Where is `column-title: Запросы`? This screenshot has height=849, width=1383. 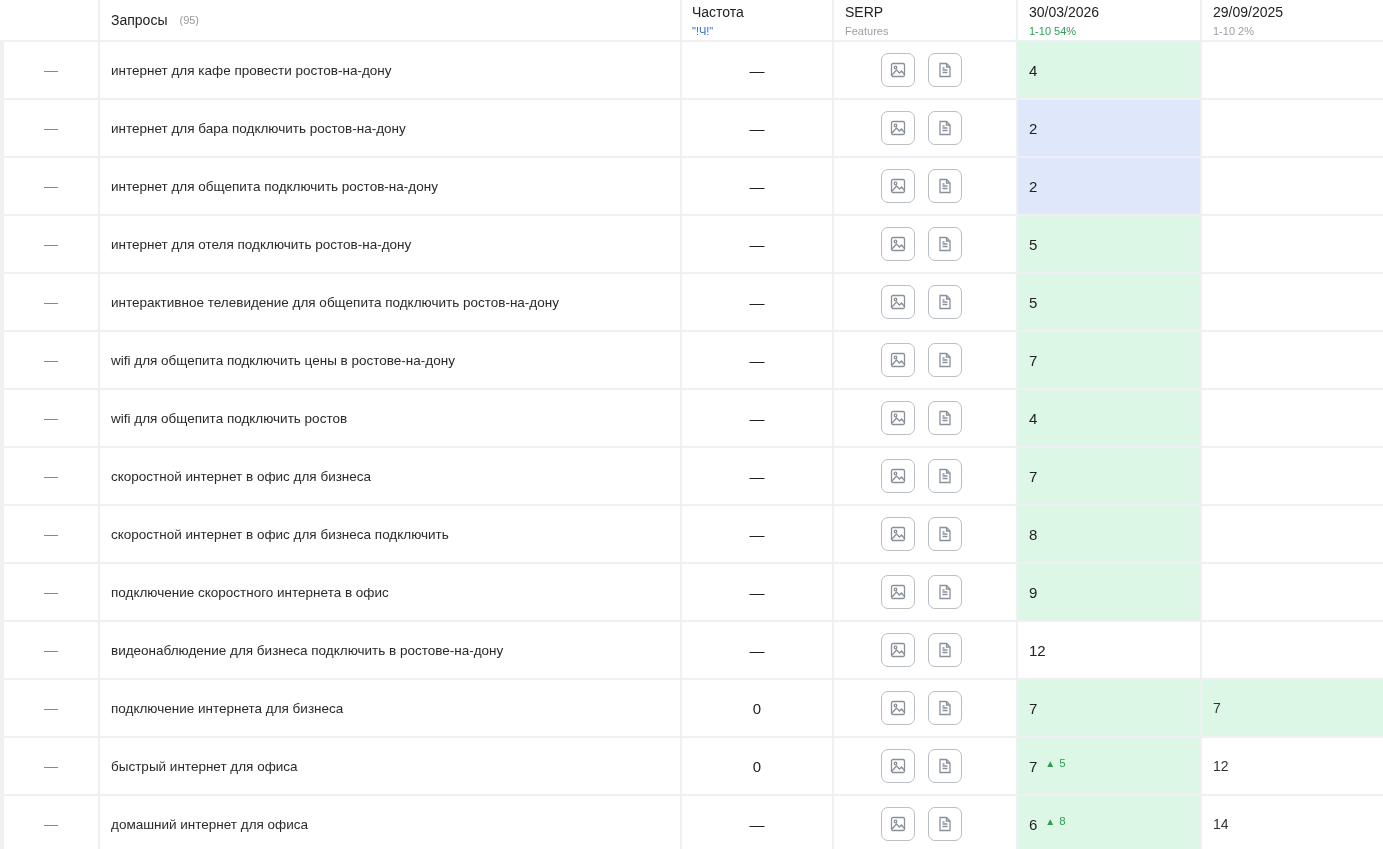
column-title: Запросы is located at coordinates (139, 20).